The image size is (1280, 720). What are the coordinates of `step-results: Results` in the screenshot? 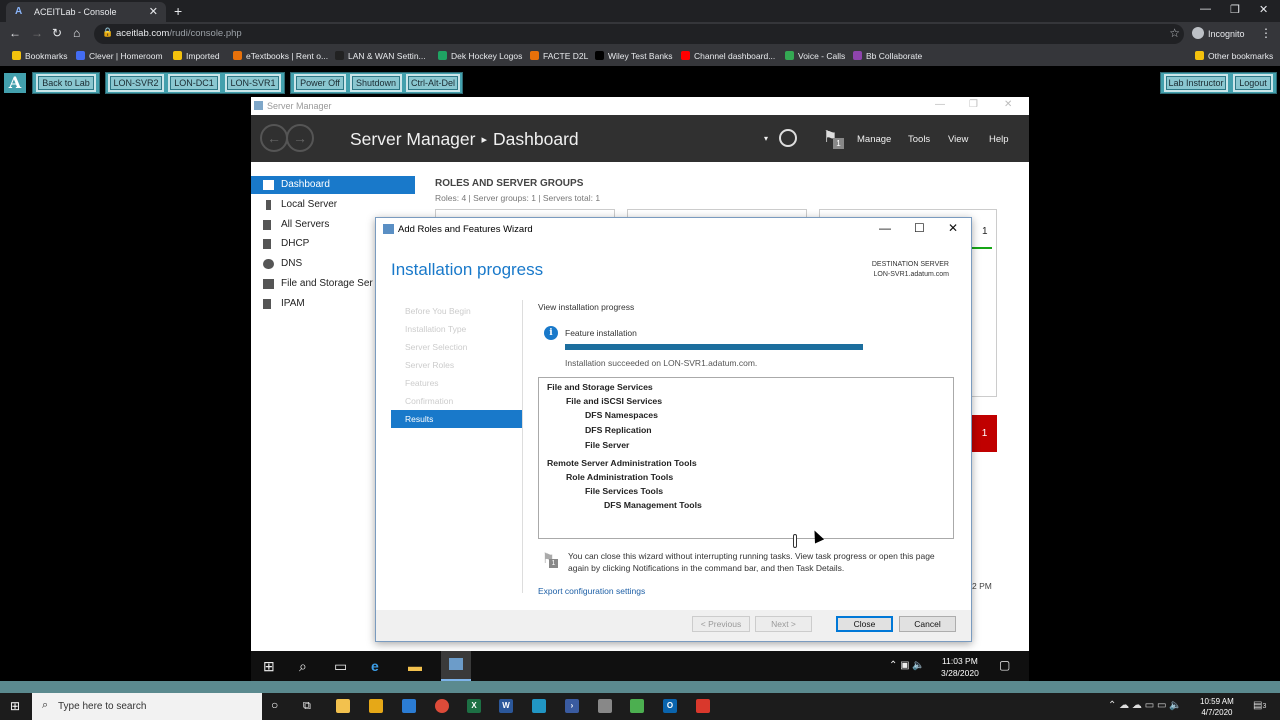 It's located at (456, 419).